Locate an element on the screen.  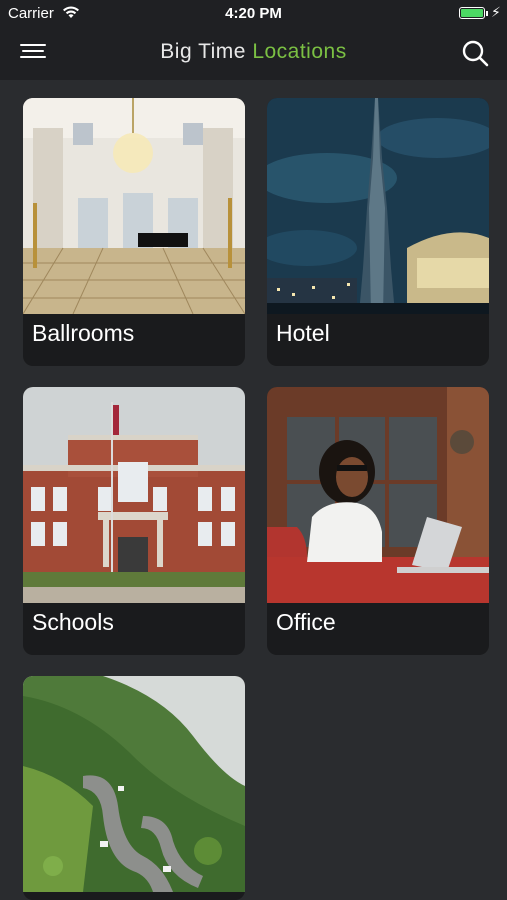
office-woman-laptop-photo is located at coordinates (378, 495).